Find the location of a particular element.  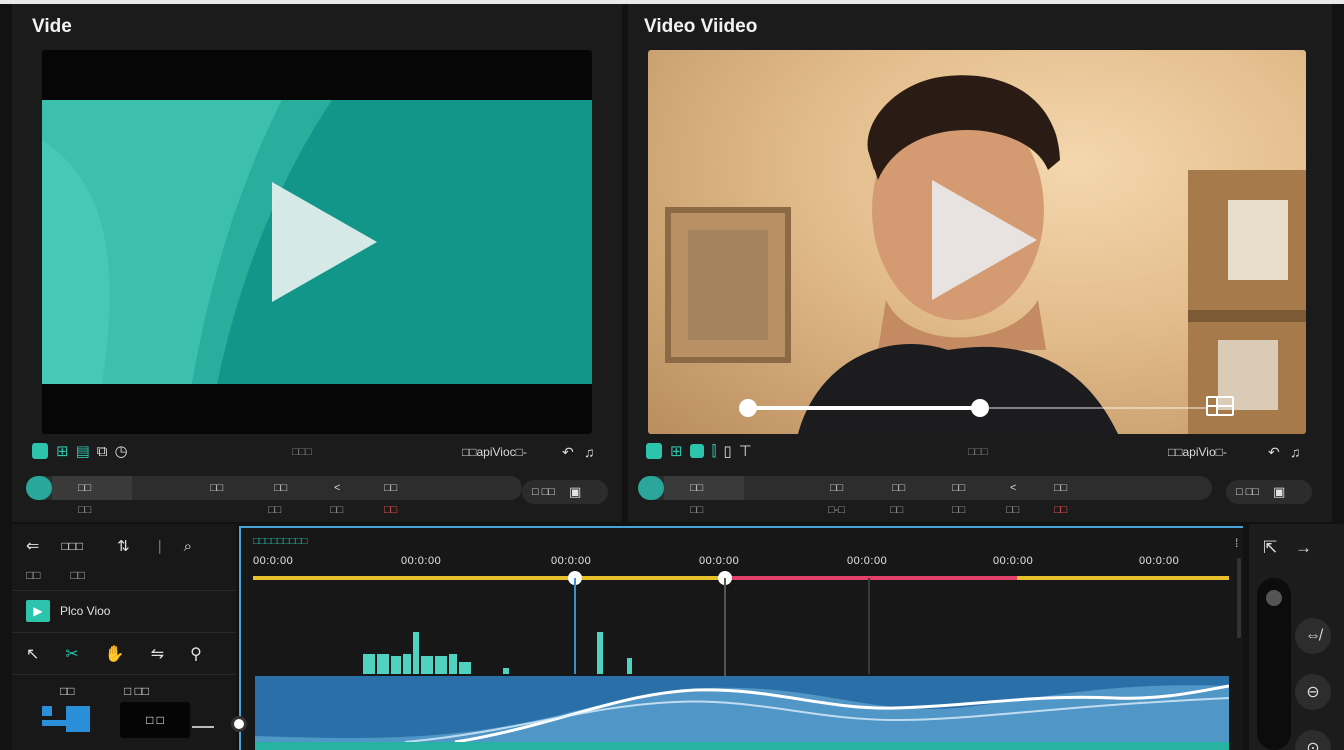

zoom-slider is located at coordinates (1274, 664).